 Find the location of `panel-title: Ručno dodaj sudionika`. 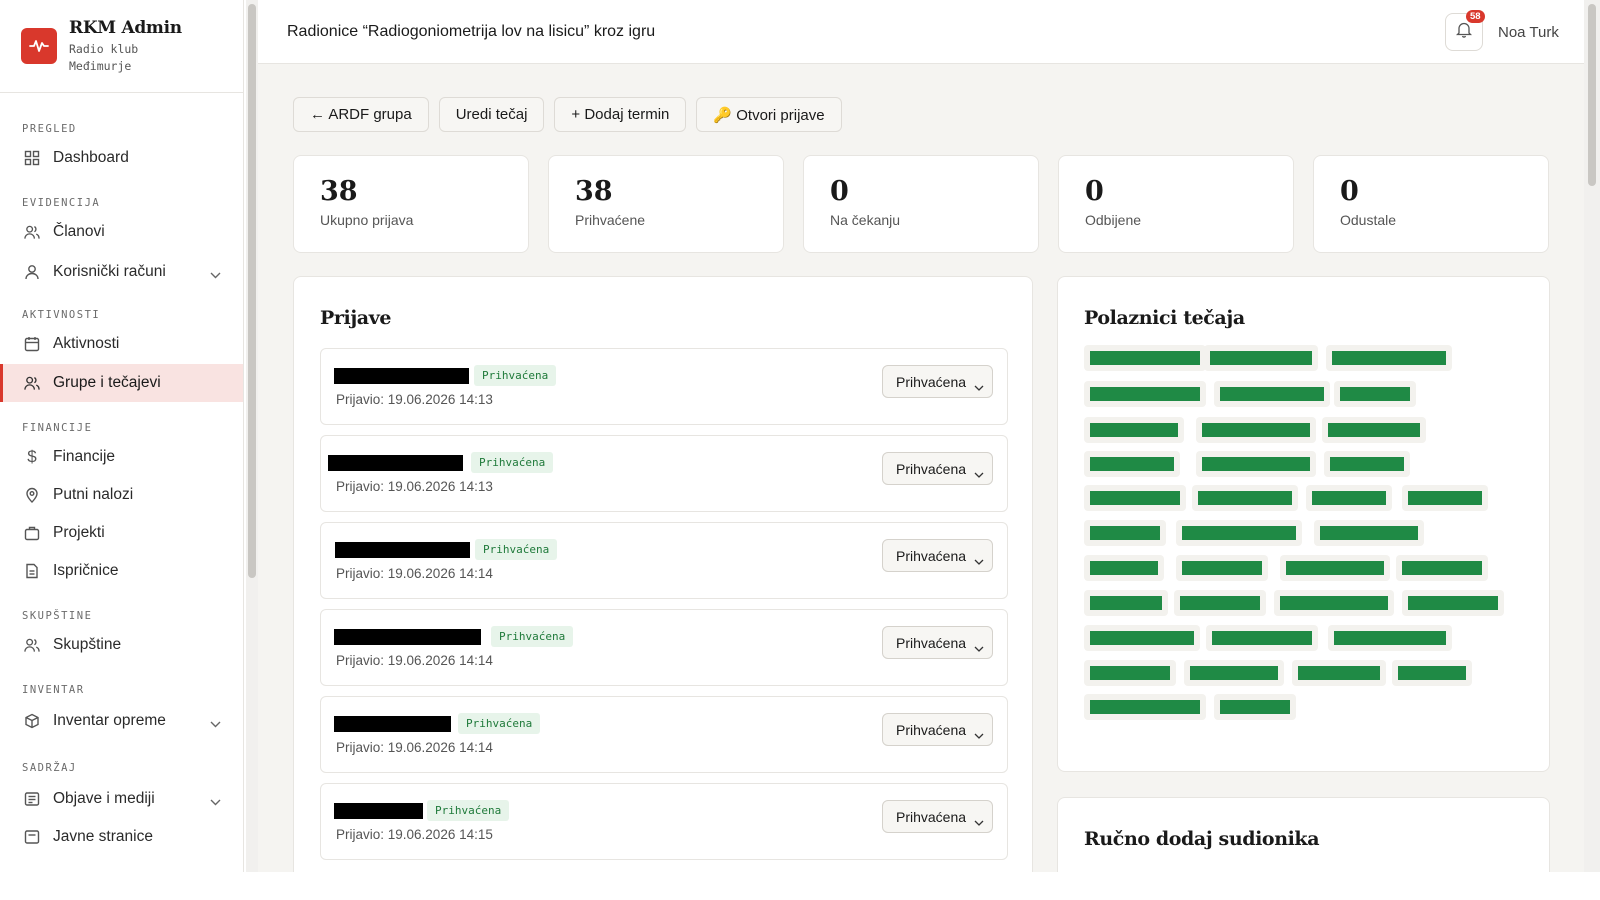

panel-title: Ručno dodaj sudionika is located at coordinates (1202, 839).